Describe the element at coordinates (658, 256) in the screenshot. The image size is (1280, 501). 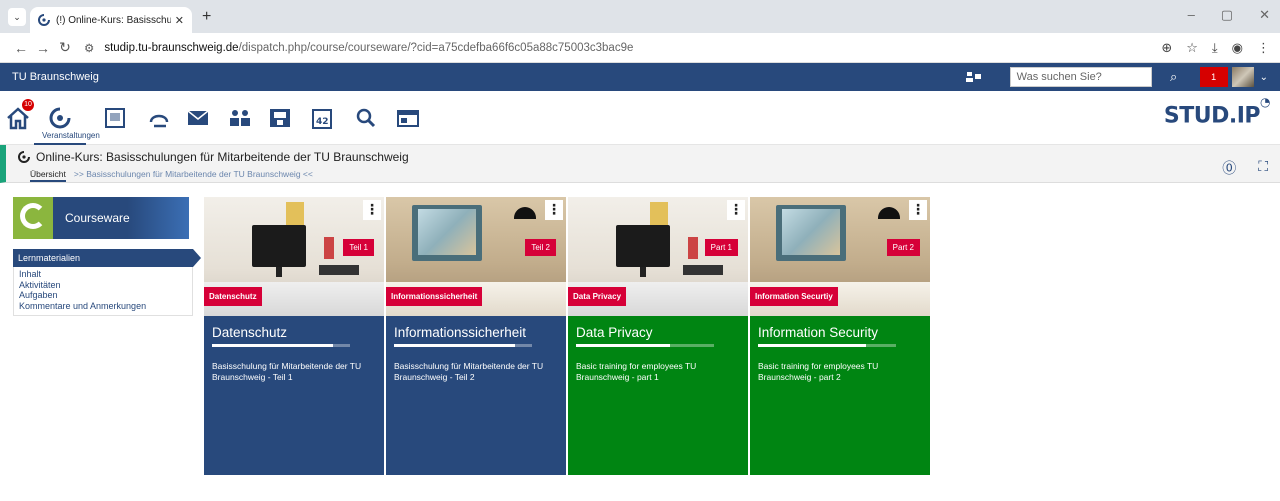
I see `card-image: Part 1 Data Privacy ⋮` at that location.